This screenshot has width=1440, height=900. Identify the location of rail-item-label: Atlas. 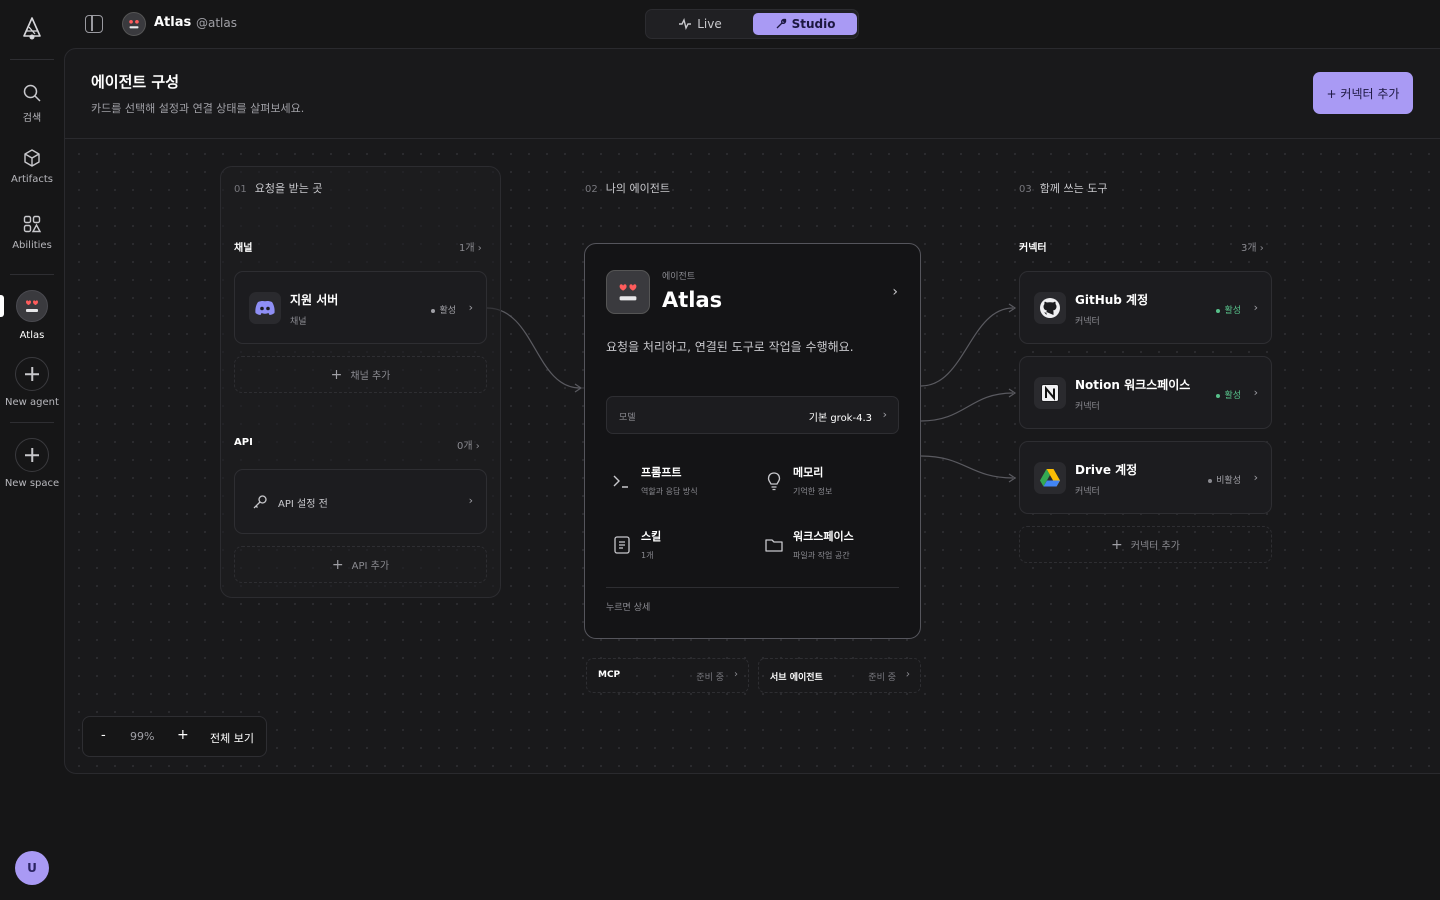
(32, 335).